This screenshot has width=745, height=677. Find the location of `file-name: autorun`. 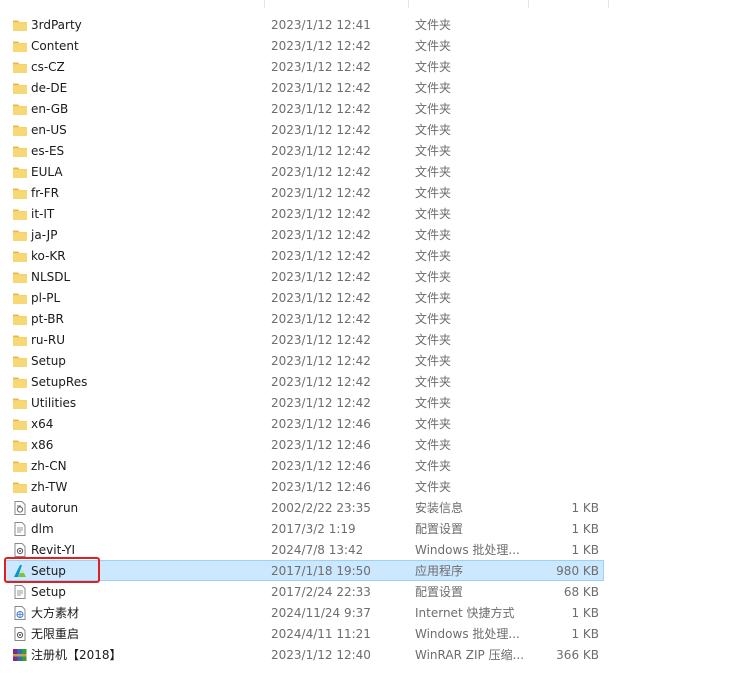

file-name: autorun is located at coordinates (55, 508).